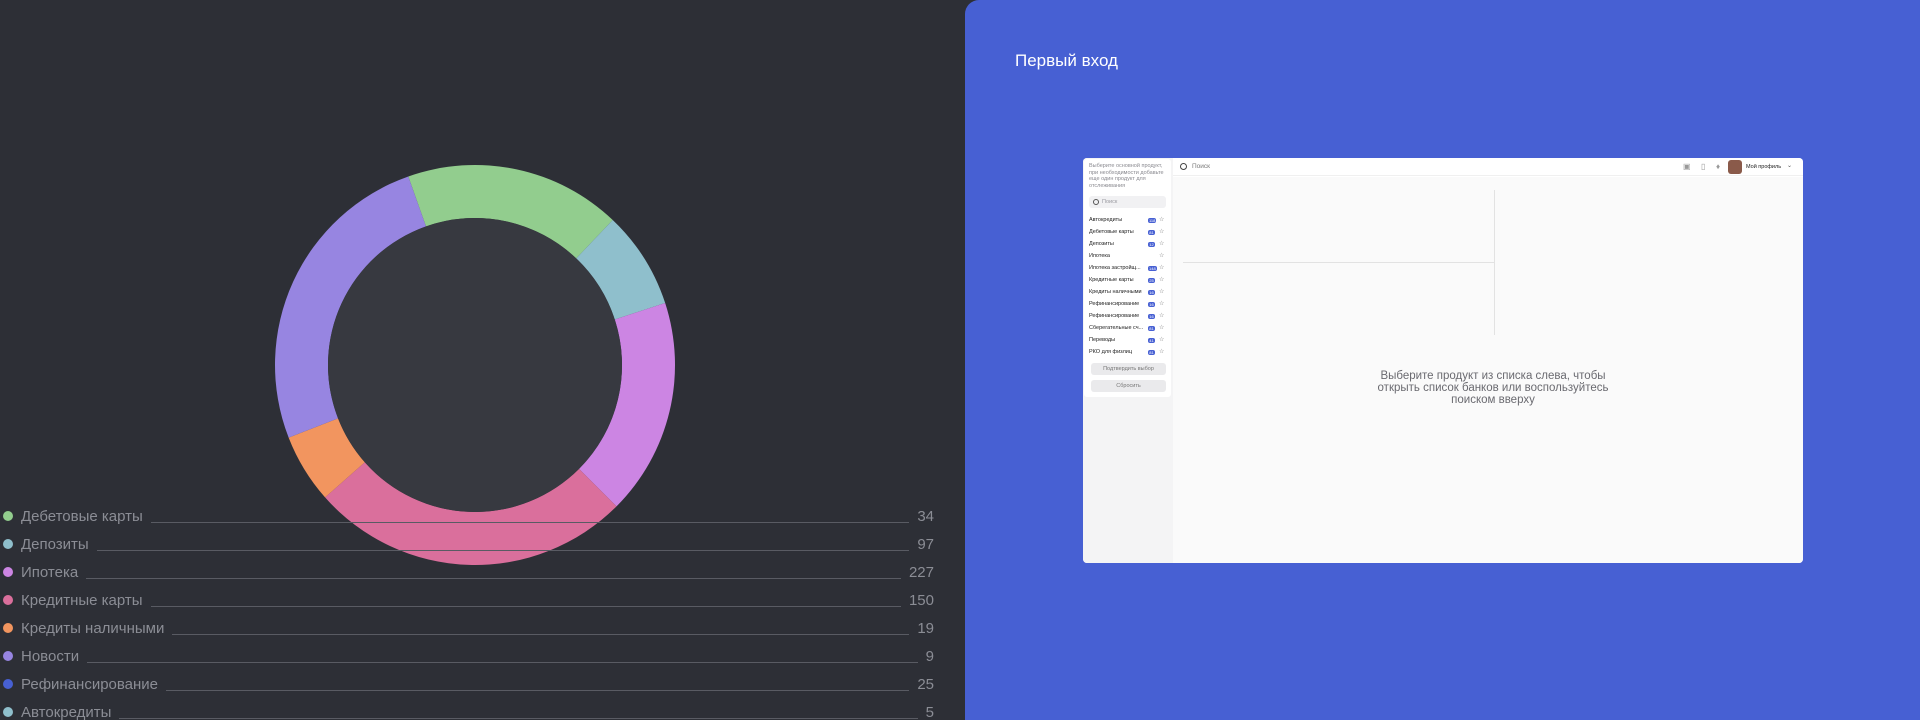 The height and width of the screenshot is (720, 1920). I want to click on legend-item: Ипотека 227, so click(470, 572).